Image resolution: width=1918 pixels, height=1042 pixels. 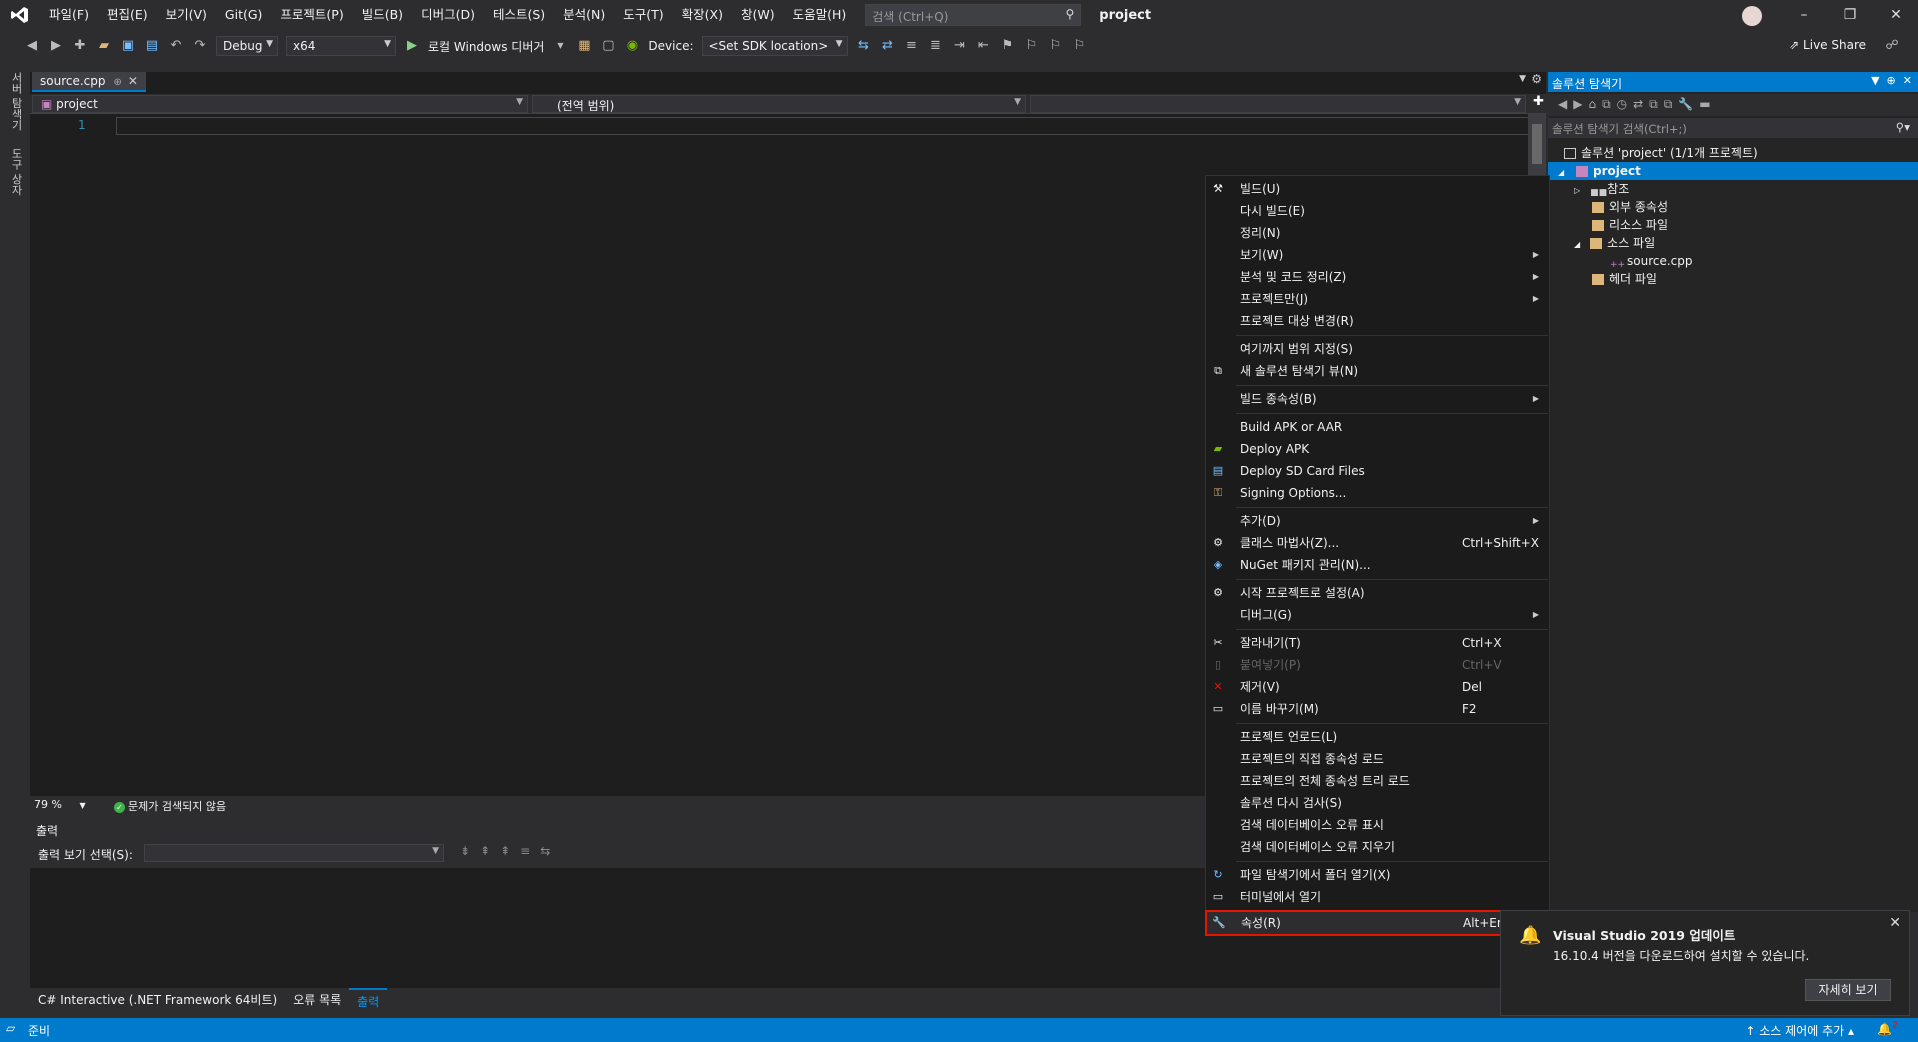 What do you see at coordinates (1080, 46) in the screenshot?
I see `clear-bookmarks-icon: ⚐` at bounding box center [1080, 46].